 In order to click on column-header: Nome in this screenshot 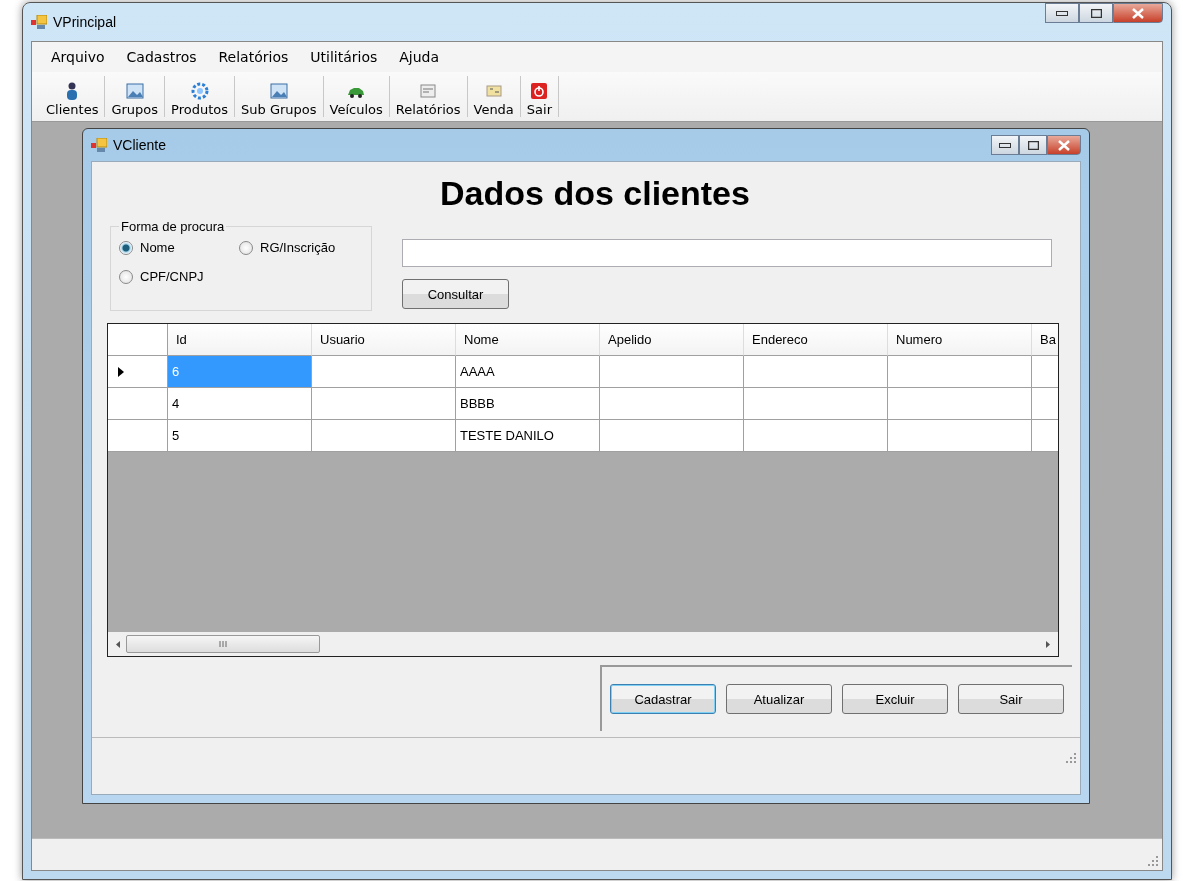, I will do `click(528, 340)`.